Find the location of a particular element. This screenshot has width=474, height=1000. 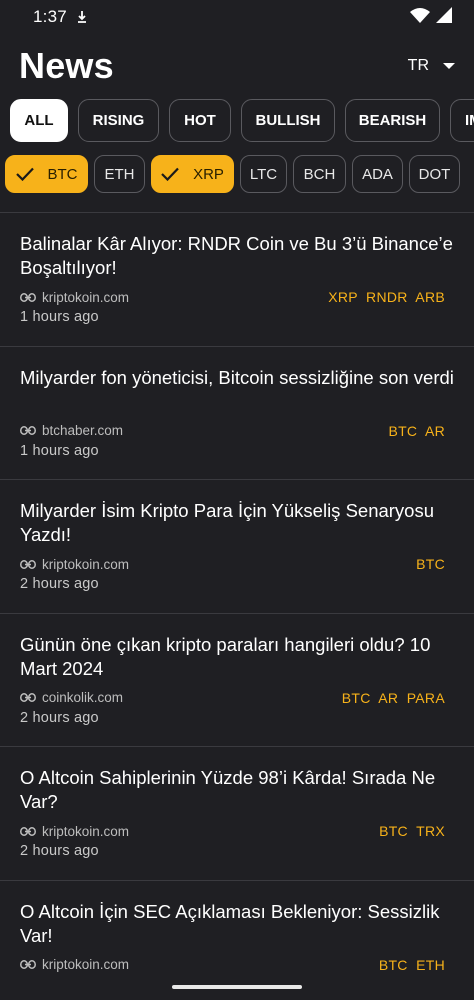

news-tags: BTC TRX is located at coordinates (412, 831).